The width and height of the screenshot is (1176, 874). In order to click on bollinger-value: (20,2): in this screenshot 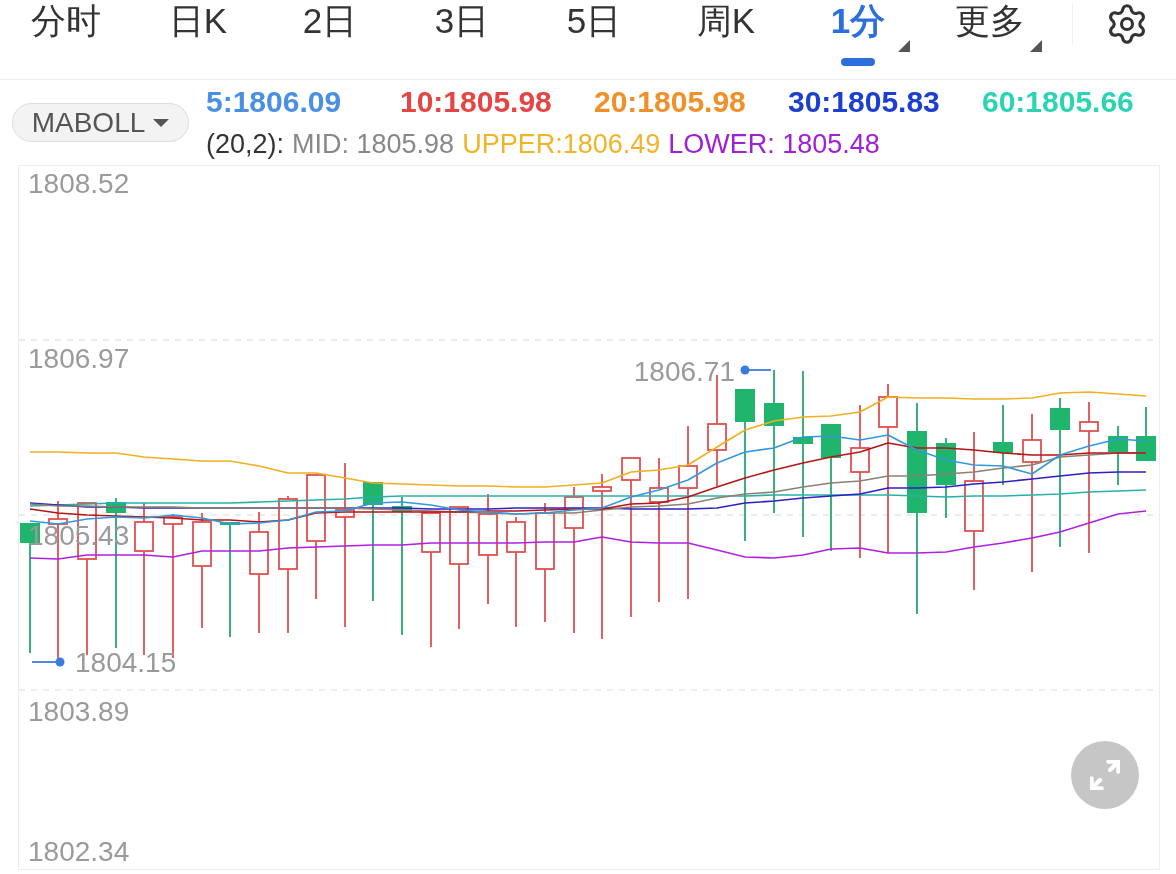, I will do `click(245, 144)`.